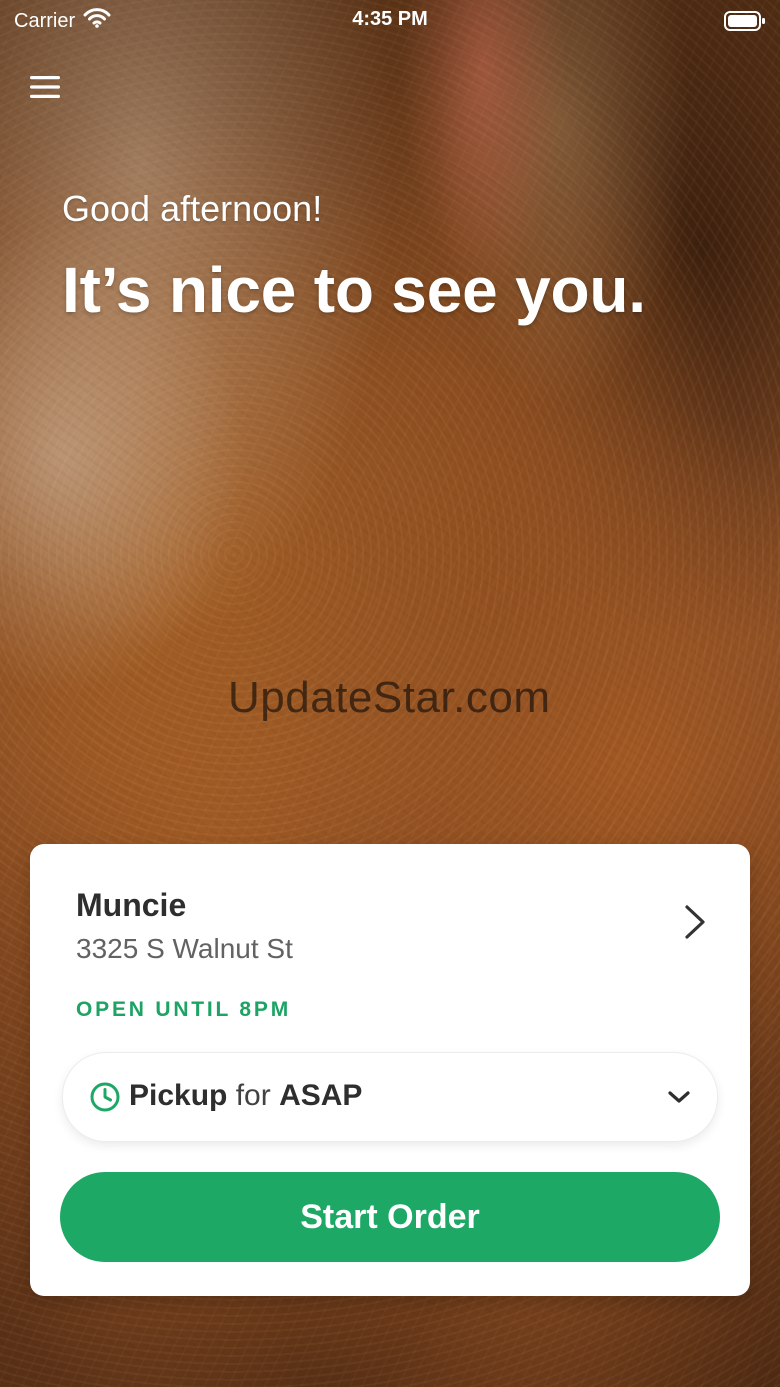  I want to click on order-mode-label: Pickup, so click(178, 1095).